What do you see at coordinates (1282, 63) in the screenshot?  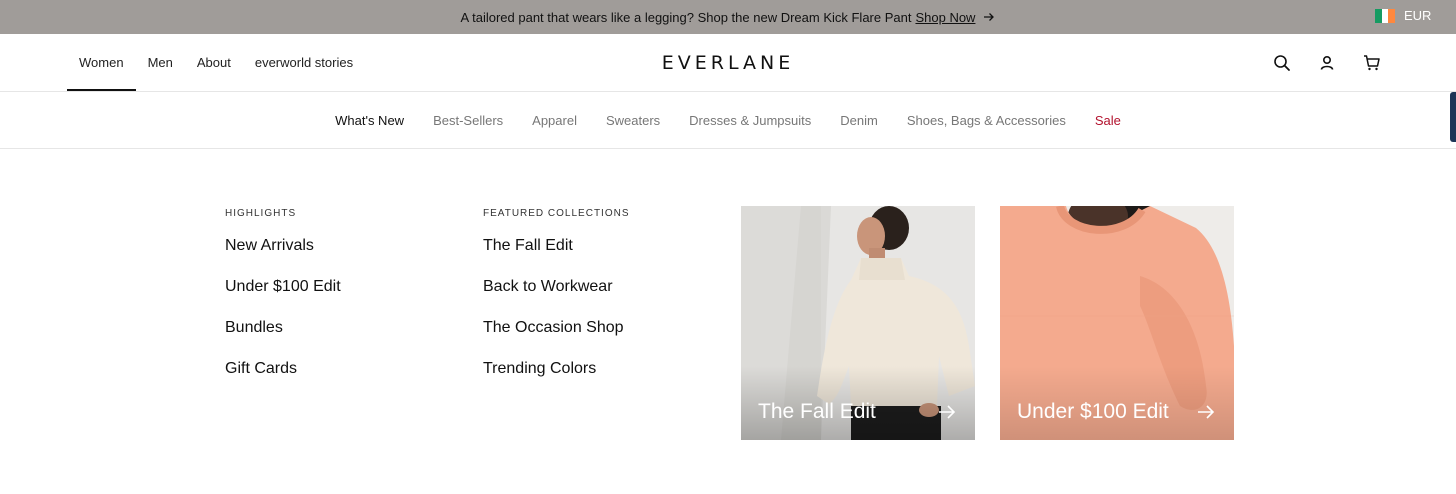 I see `search-icon` at bounding box center [1282, 63].